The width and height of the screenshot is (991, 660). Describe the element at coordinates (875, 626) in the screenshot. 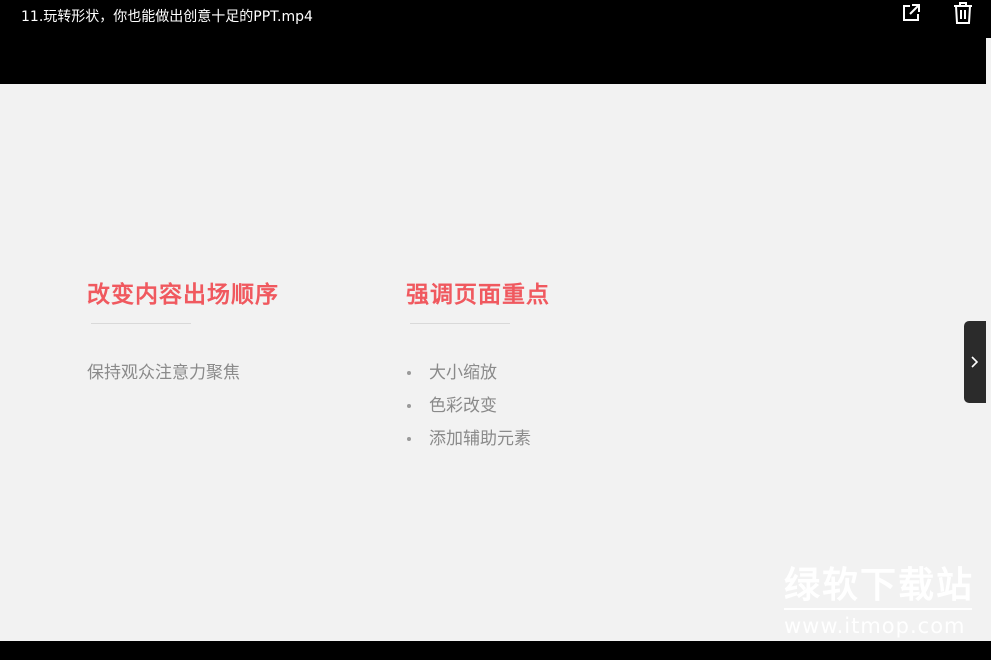

I see `watermark-url: www.itmop.com` at that location.